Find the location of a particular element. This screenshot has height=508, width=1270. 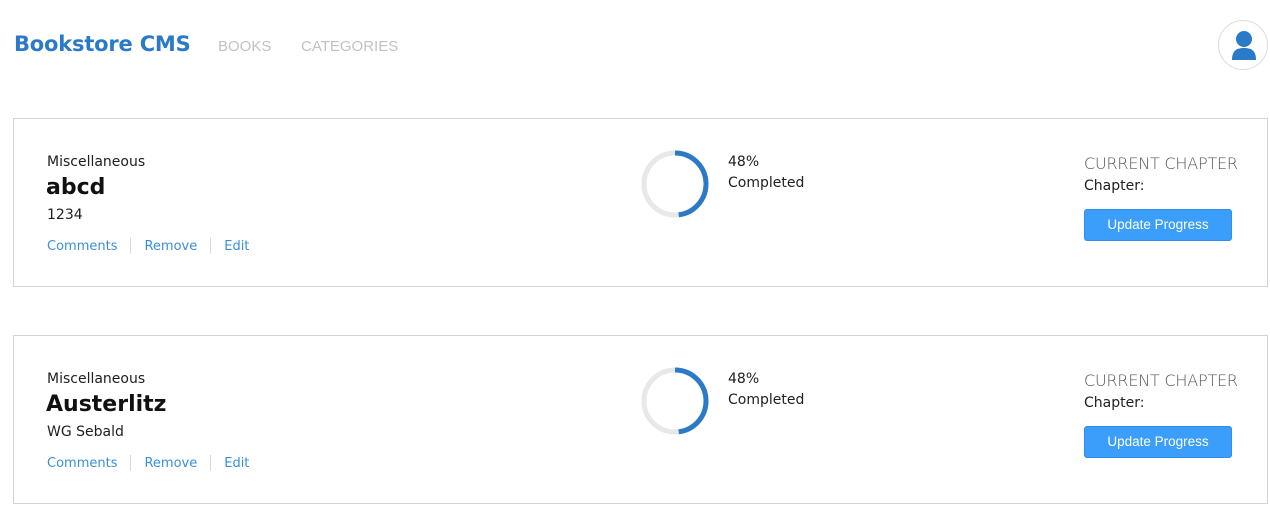

book-author: WG Sebald is located at coordinates (85, 432).